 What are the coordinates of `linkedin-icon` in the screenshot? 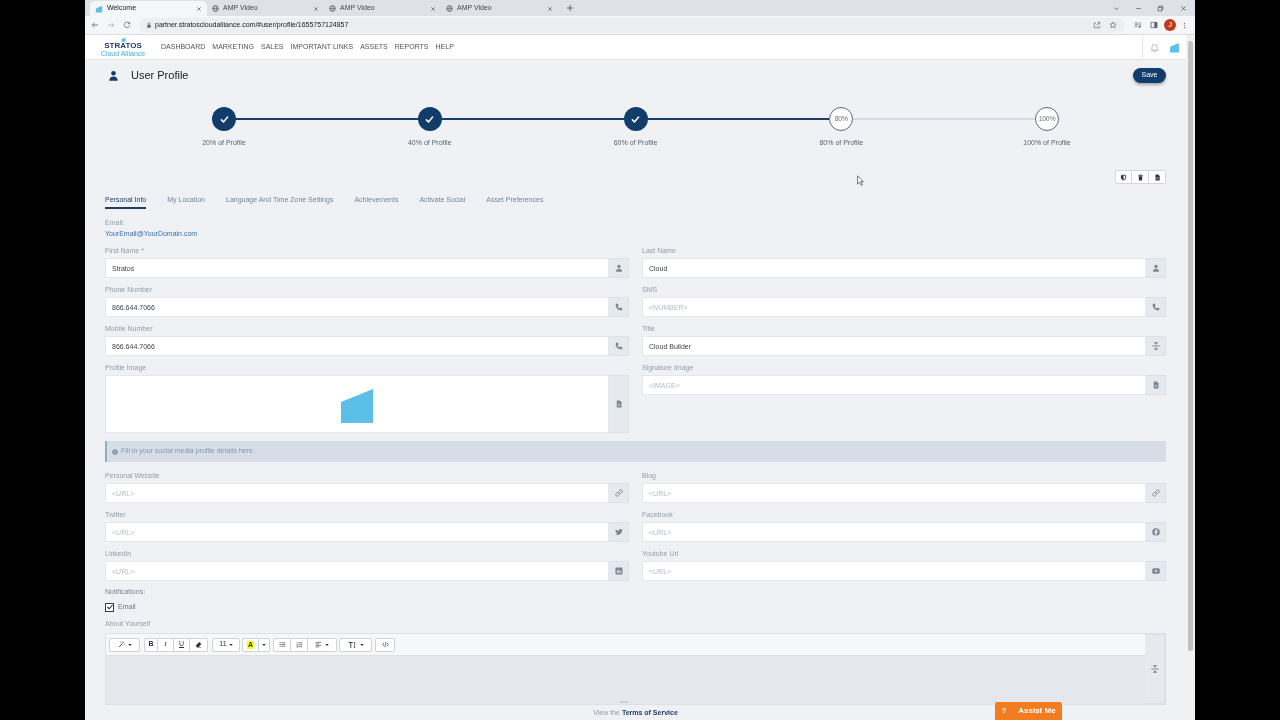 It's located at (619, 571).